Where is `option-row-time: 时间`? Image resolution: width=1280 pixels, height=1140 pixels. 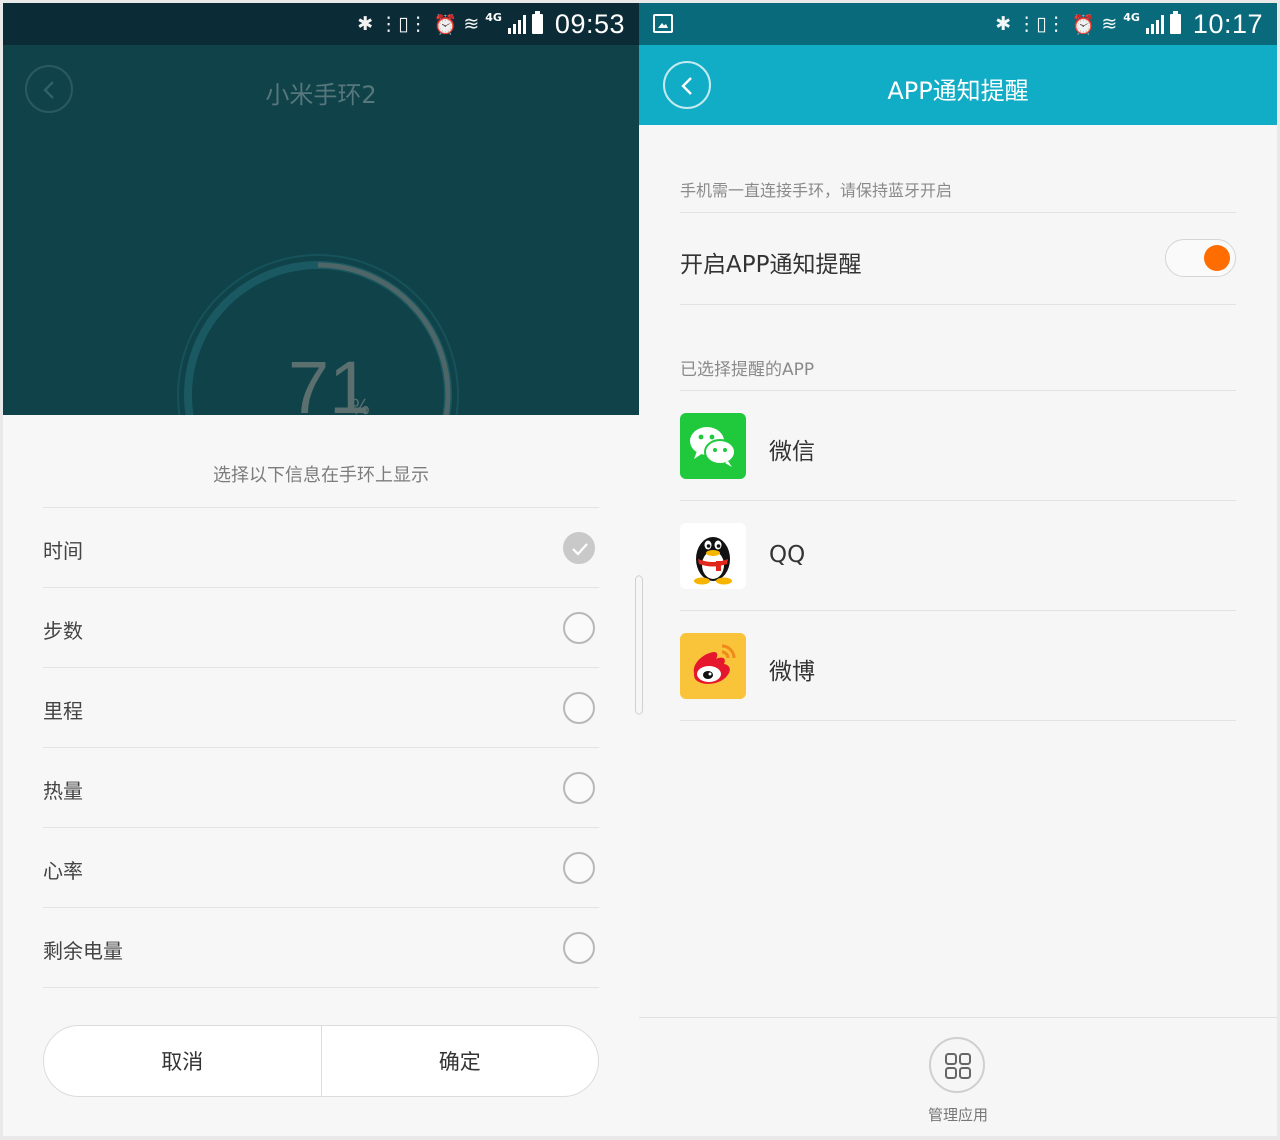 option-row-time: 时间 is located at coordinates (321, 548).